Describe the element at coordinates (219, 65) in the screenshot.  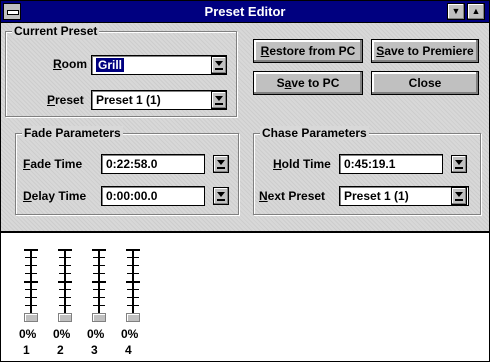
I see `room-dropdown-arrow-icon` at that location.